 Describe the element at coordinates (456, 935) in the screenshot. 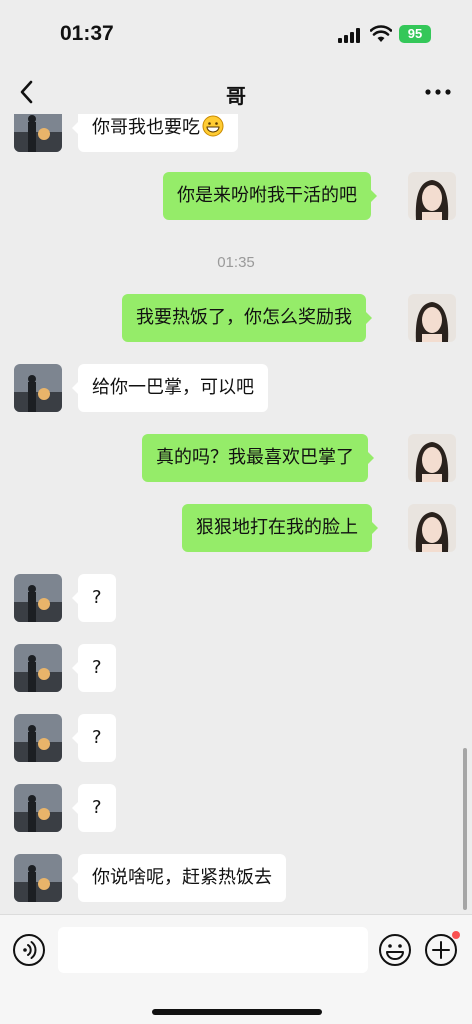

I see `notification-dot` at that location.